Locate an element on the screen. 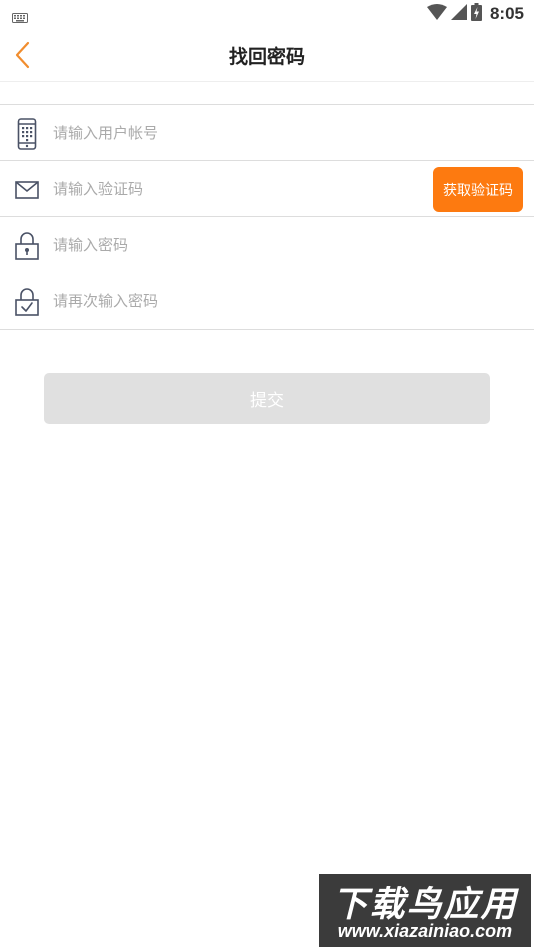 This screenshot has width=534, height=950. password-input is located at coordinates (238, 245).